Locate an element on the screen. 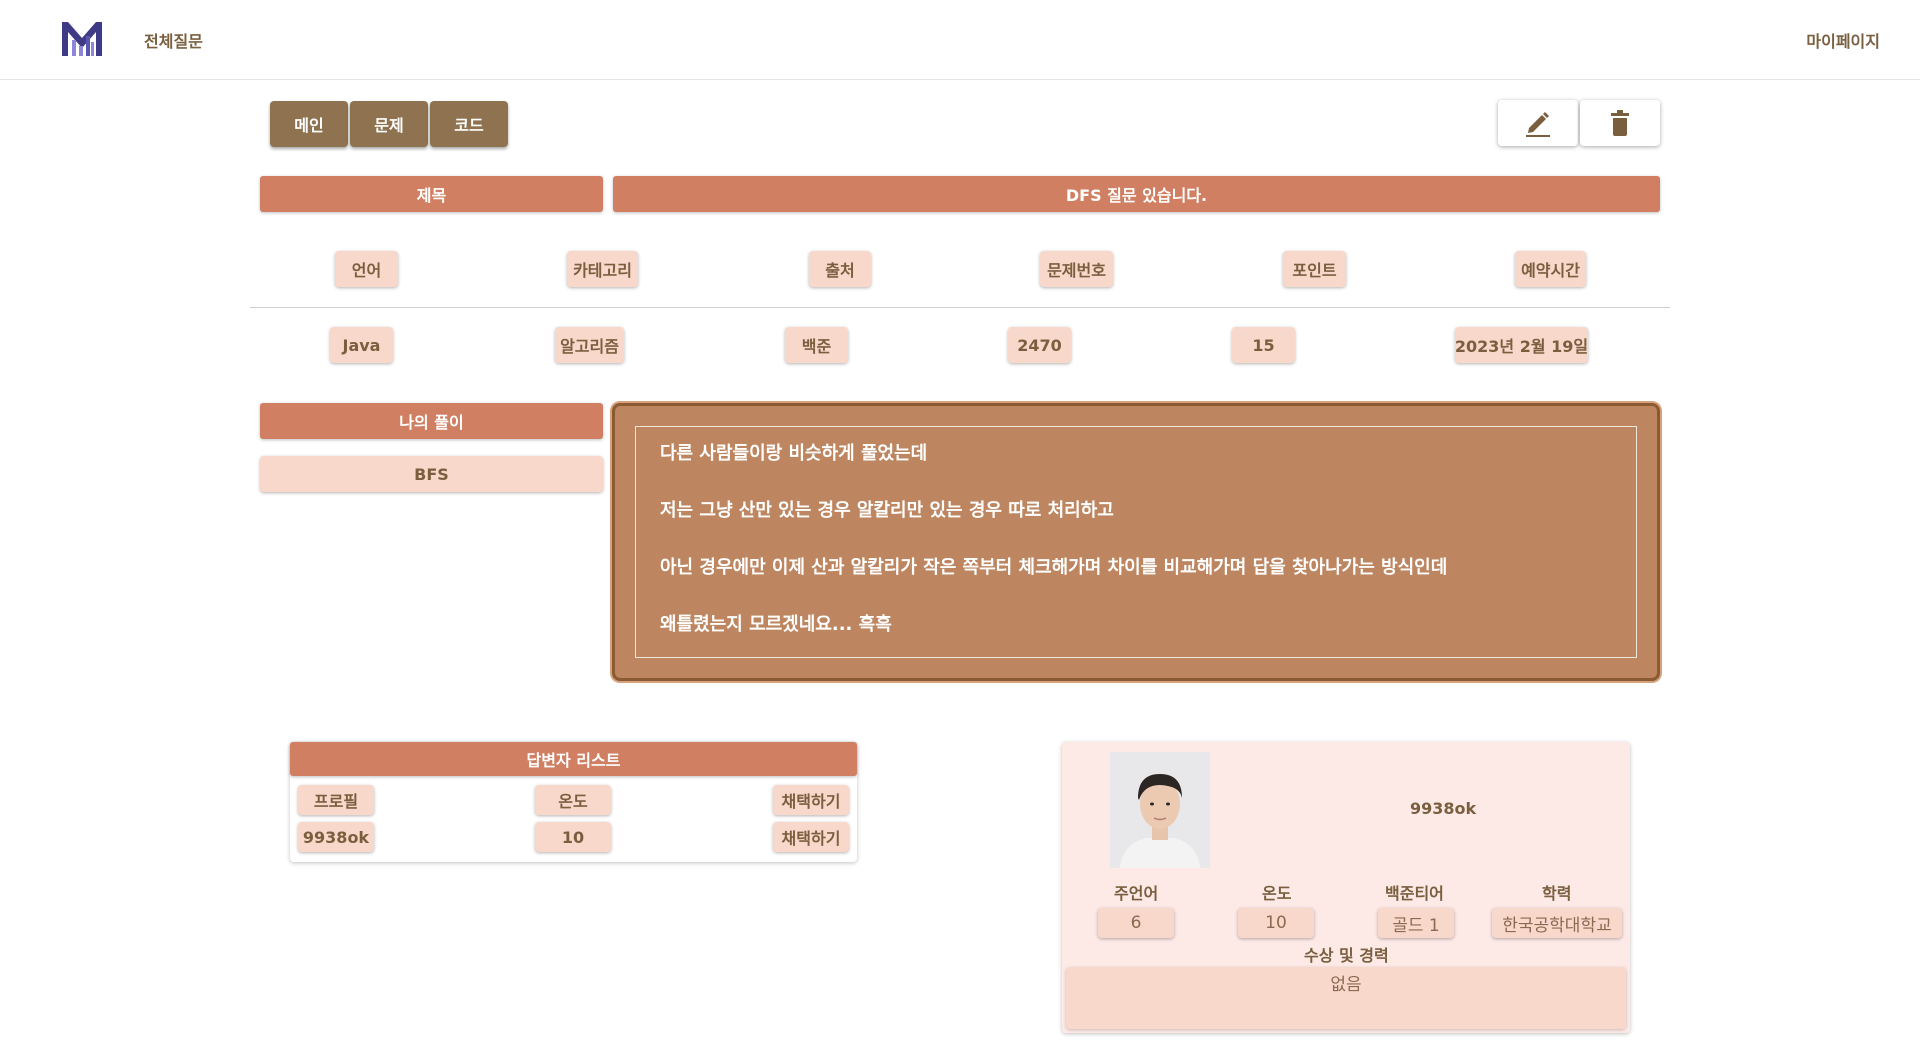  solution-line: 다른 사람들이랑 비슷하게 풀었는데 is located at coordinates (794, 453).